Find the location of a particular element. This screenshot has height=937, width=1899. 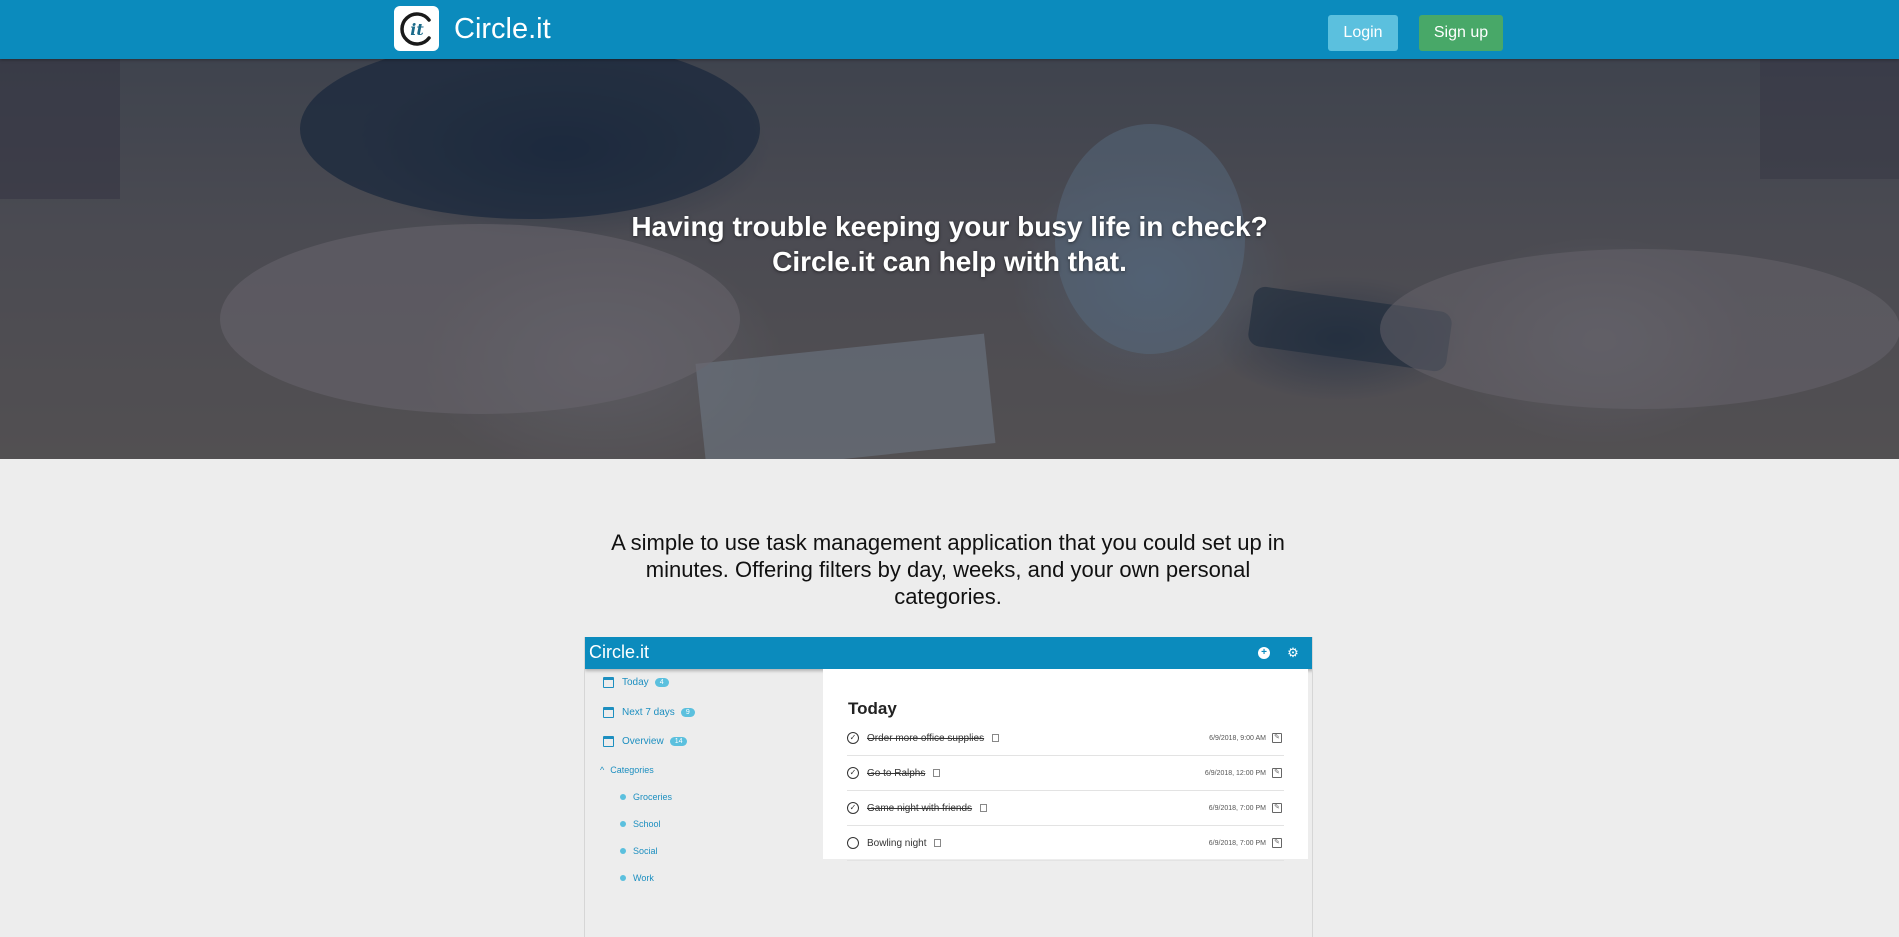

preview-category-item: Social is located at coordinates (639, 851).